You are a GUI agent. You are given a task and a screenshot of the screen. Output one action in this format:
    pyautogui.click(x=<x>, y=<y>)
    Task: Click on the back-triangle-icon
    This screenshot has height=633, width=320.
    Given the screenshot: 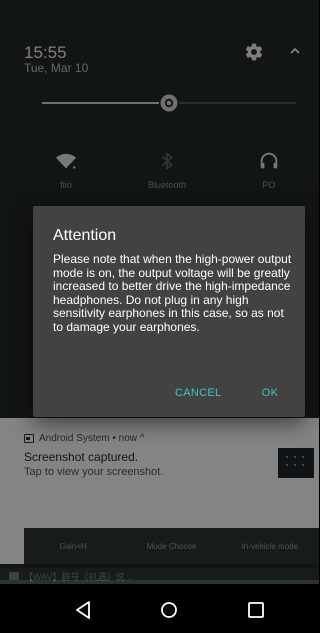 What is the action you would take?
    pyautogui.click(x=83, y=610)
    